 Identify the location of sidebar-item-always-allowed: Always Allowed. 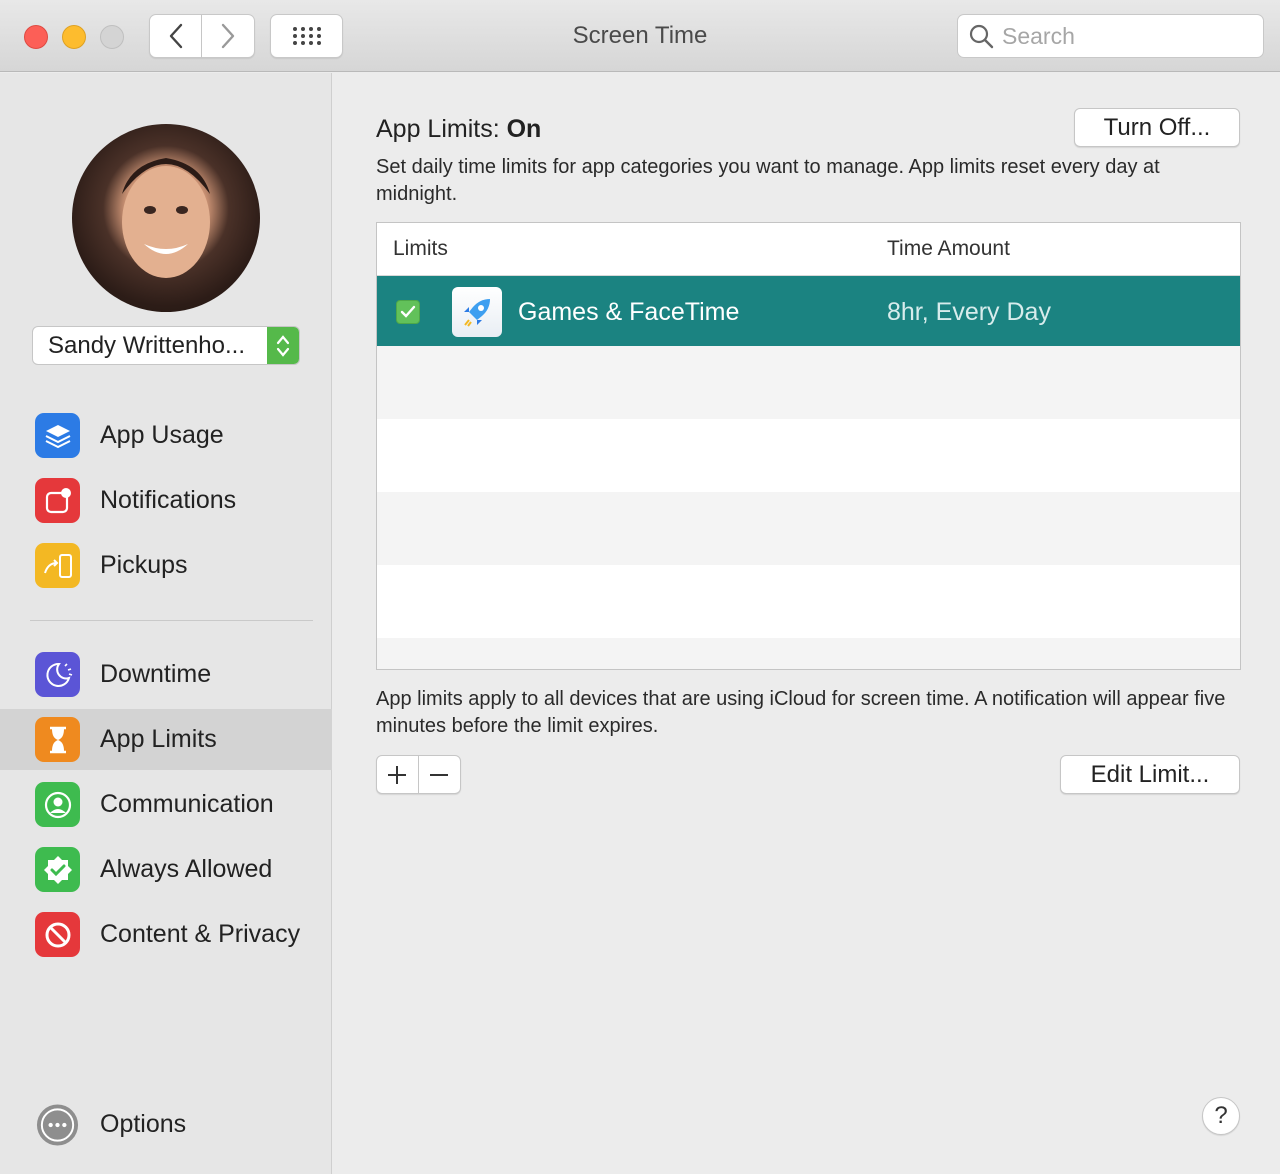
(166, 869).